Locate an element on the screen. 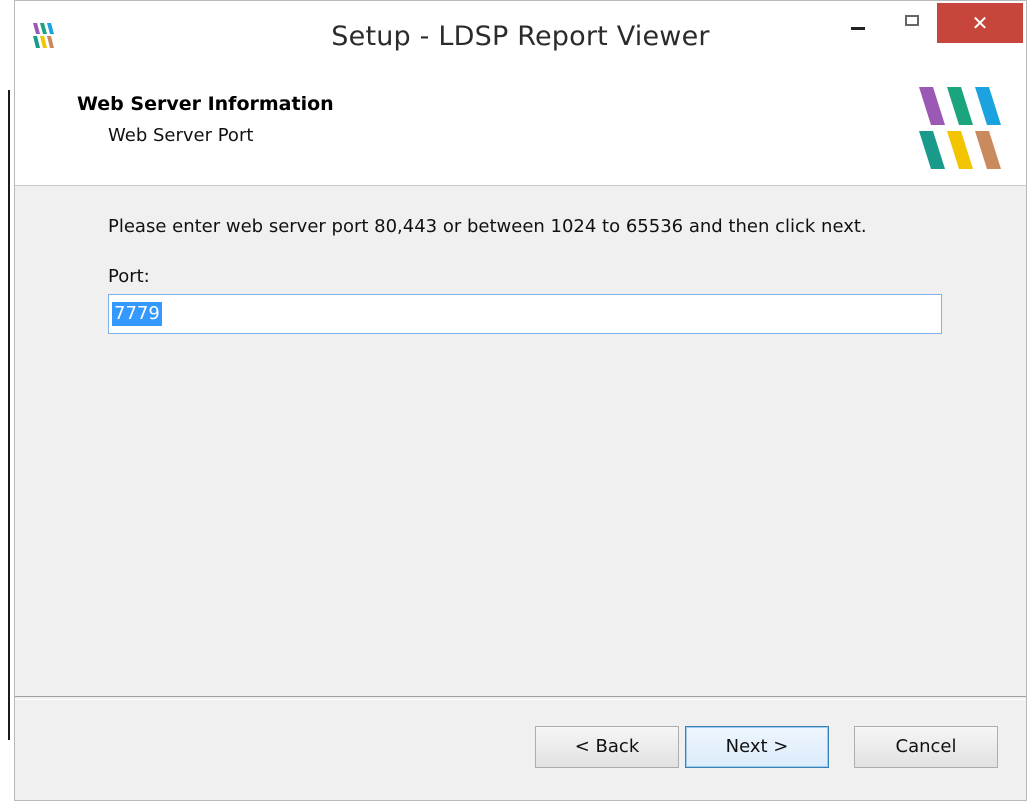  back-button: < Back is located at coordinates (607, 747).